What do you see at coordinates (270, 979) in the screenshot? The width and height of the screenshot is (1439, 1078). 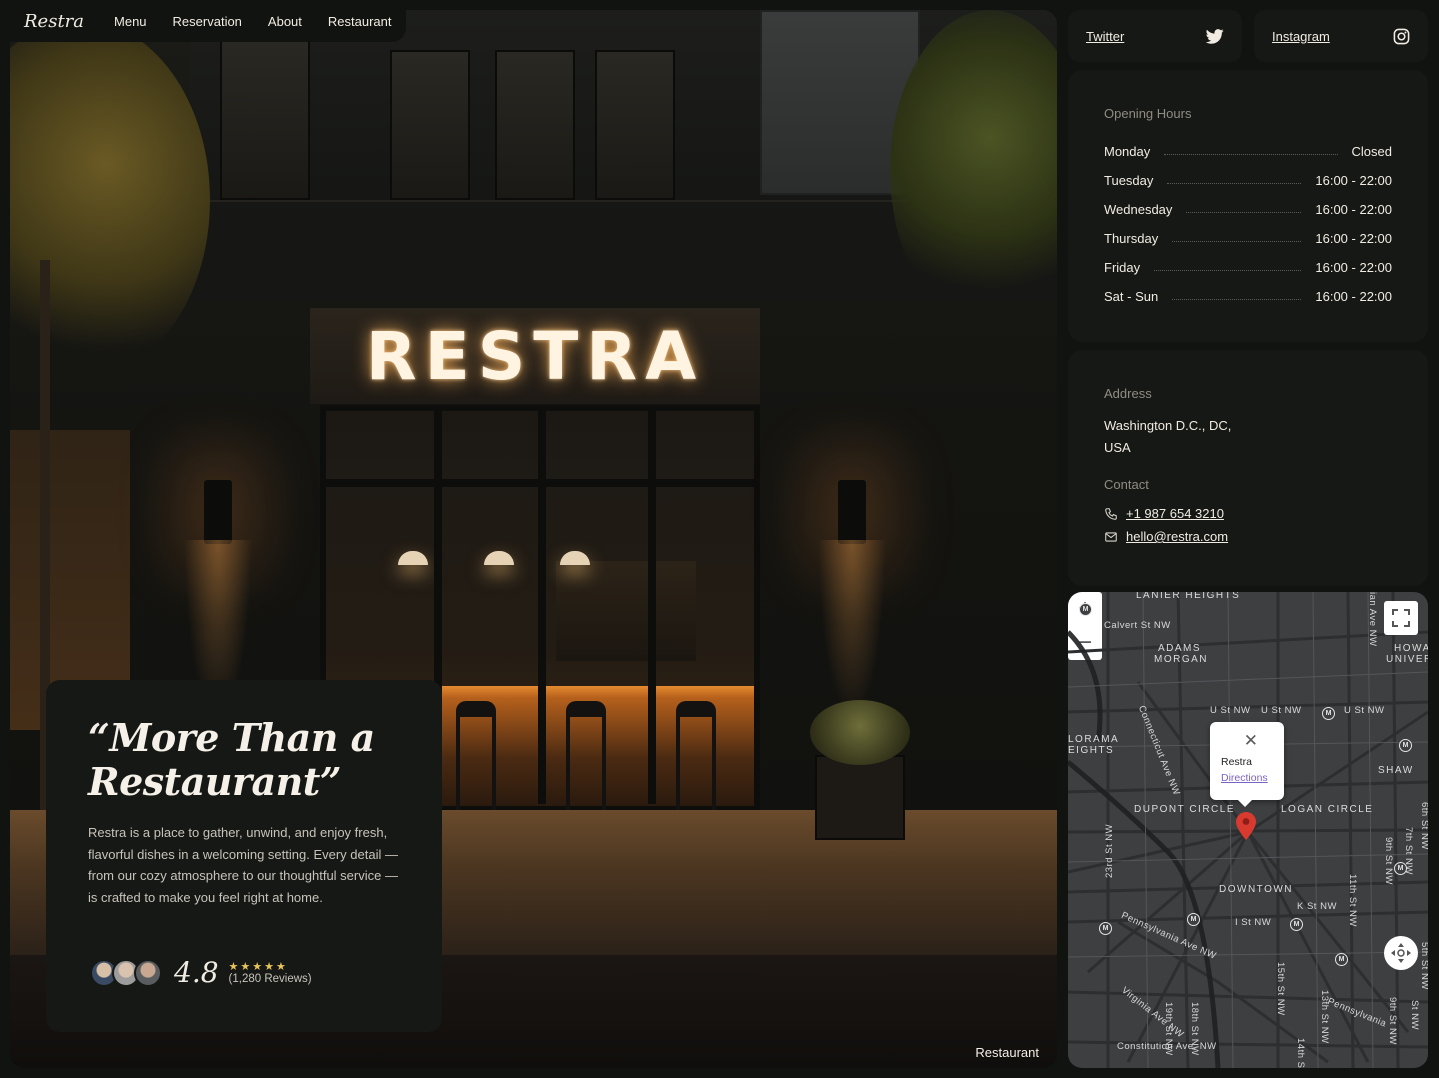 I see `review-count: (1,280 Reviews)` at bounding box center [270, 979].